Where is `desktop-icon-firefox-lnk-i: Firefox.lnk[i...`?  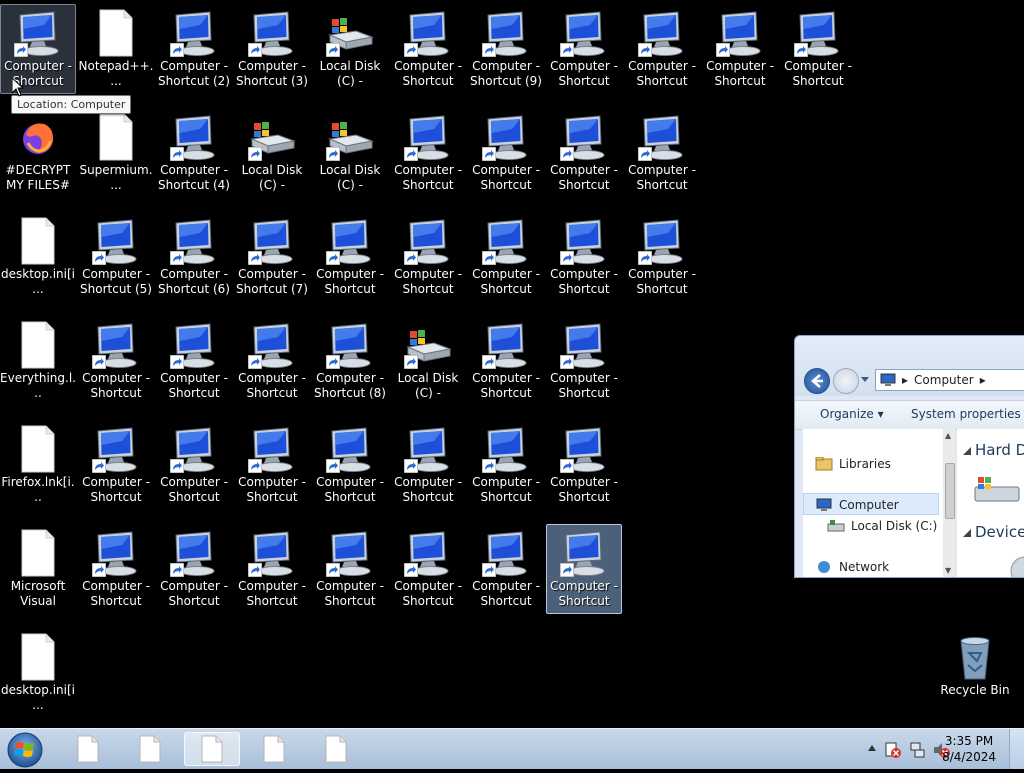 desktop-icon-firefox-lnk-i: Firefox.lnk[i... is located at coordinates (38, 465).